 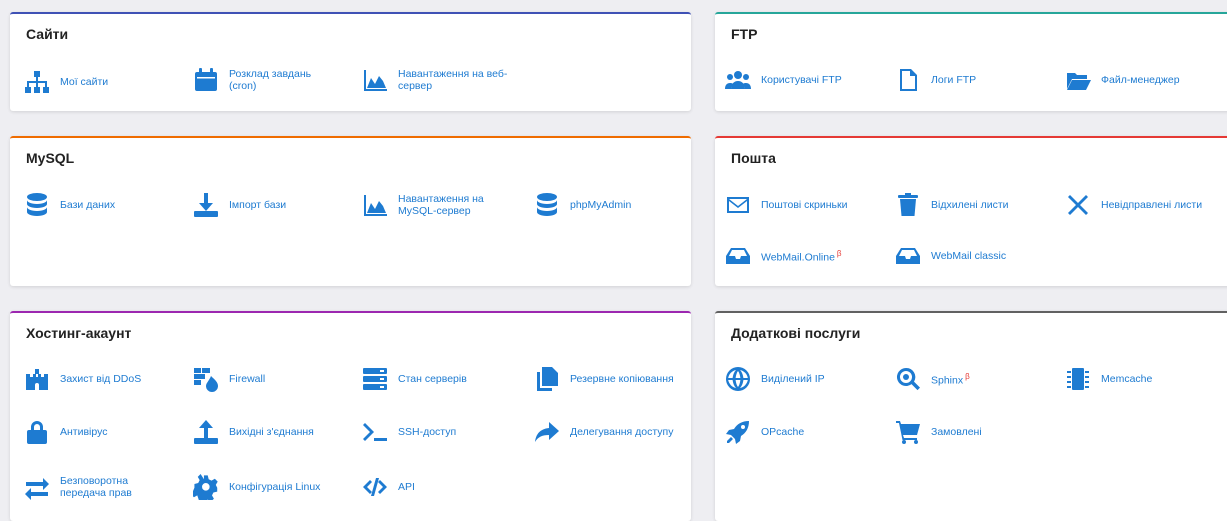 I want to click on mailboxes-link: Поштові скриньки, so click(x=786, y=205).